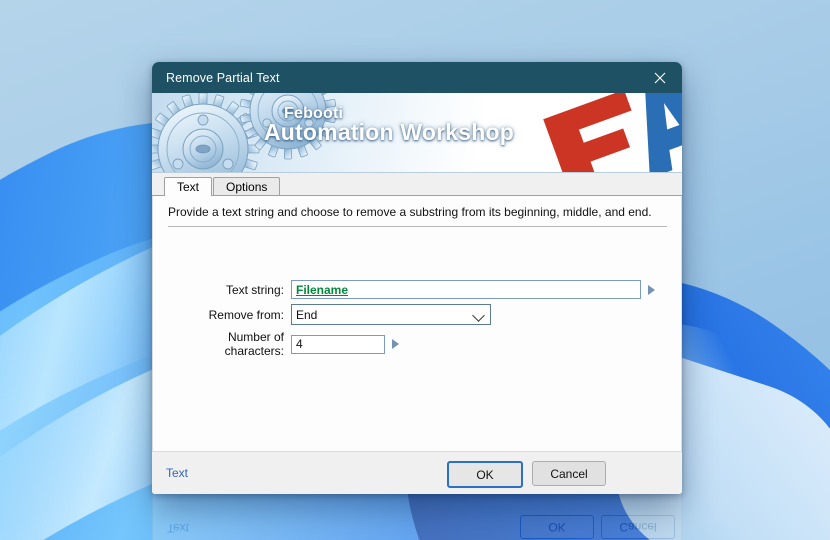 This screenshot has height=540, width=830. Describe the element at coordinates (569, 473) in the screenshot. I see `cancel-button: Cancel` at that location.